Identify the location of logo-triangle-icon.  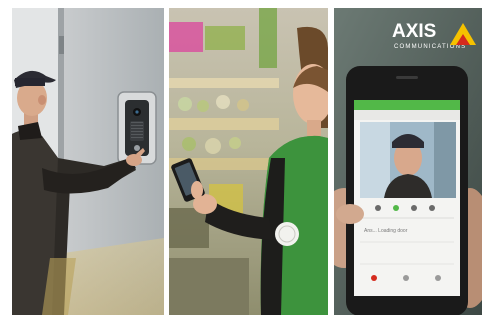
(463, 34).